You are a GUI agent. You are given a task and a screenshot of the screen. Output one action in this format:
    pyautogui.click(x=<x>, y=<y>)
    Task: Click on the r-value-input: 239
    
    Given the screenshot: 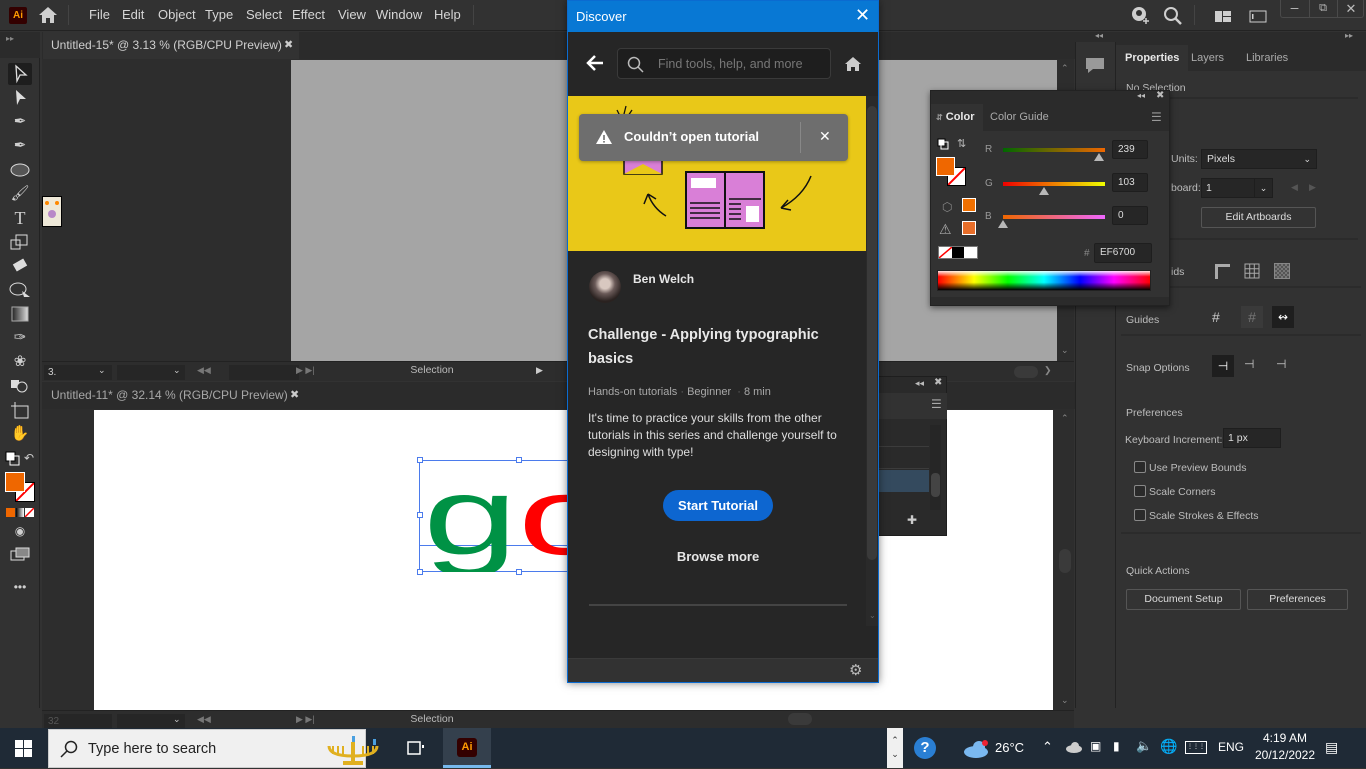 What is the action you would take?
    pyautogui.click(x=1130, y=149)
    